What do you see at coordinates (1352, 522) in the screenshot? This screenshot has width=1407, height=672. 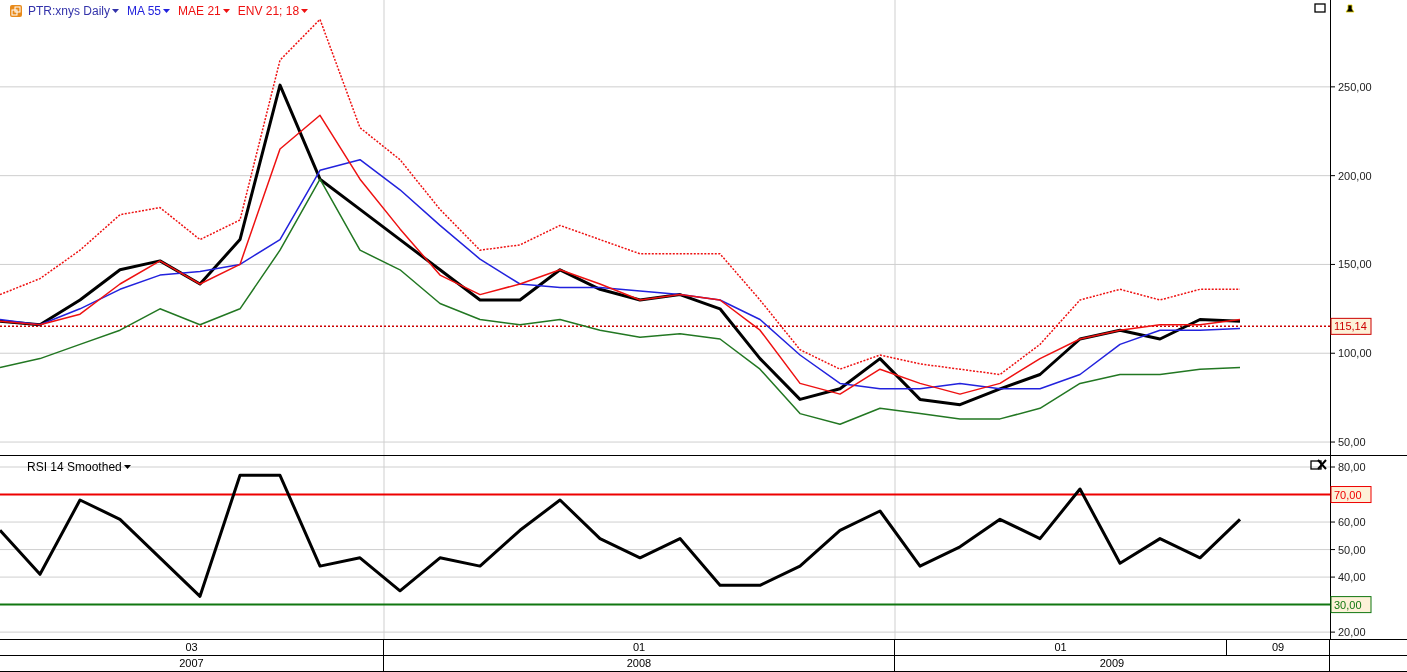 I see `axis-label: 60,00` at bounding box center [1352, 522].